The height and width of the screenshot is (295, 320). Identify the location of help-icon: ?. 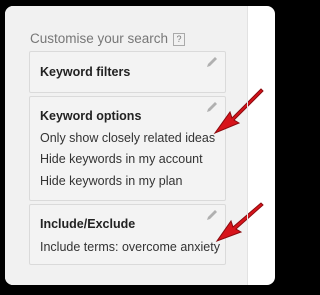
(179, 39).